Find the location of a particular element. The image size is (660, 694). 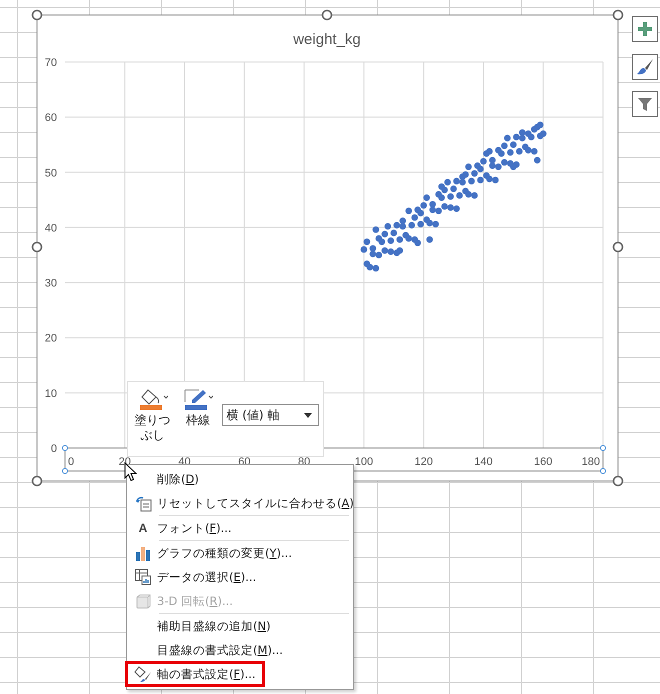

table-chart-icon is located at coordinates (143, 577).